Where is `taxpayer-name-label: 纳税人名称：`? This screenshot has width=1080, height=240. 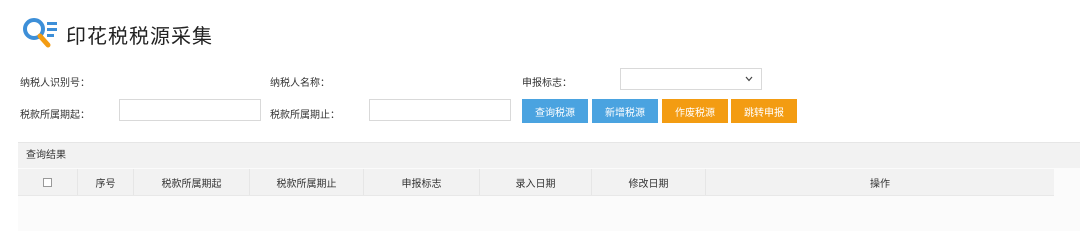
taxpayer-name-label: 纳税人名称： is located at coordinates (300, 83).